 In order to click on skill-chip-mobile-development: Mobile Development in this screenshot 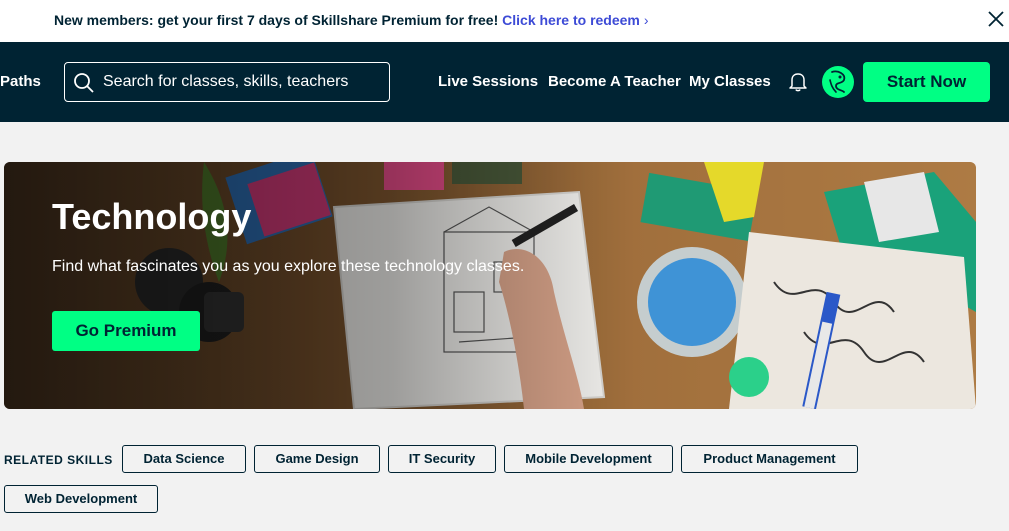, I will do `click(588, 459)`.